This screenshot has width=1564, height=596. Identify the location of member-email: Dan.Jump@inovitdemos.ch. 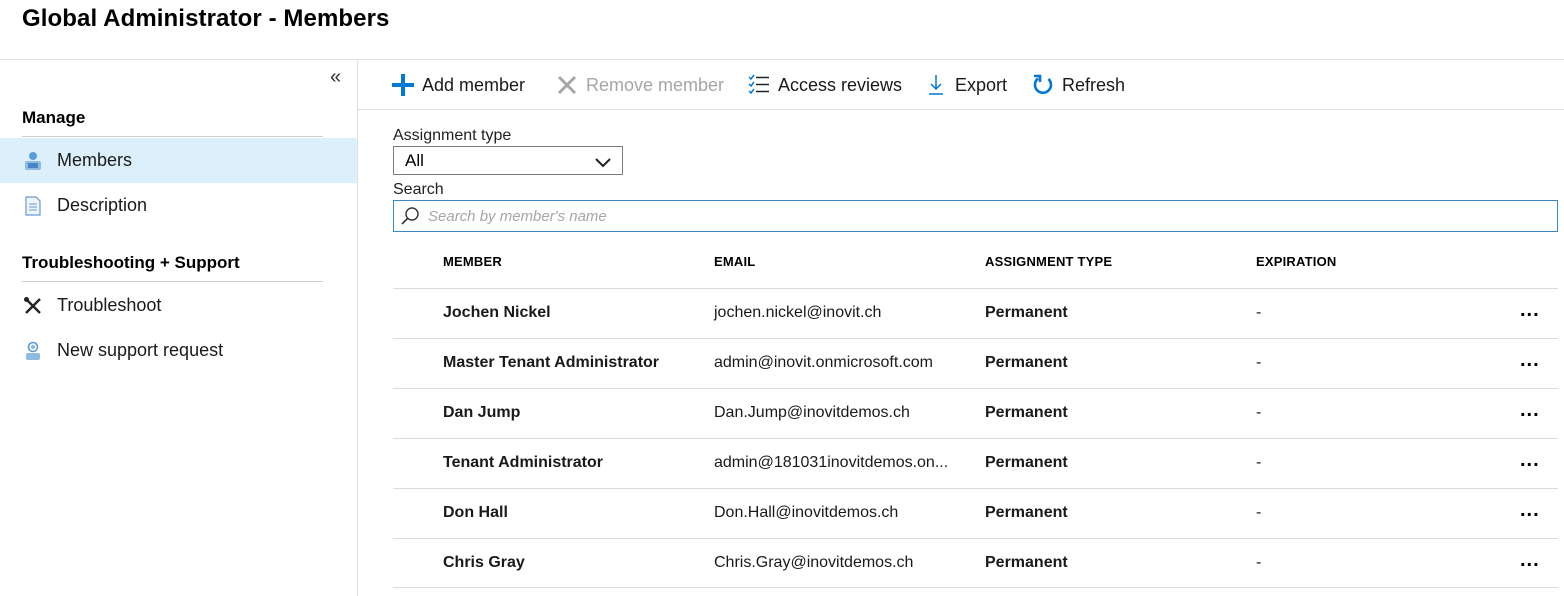
(812, 412).